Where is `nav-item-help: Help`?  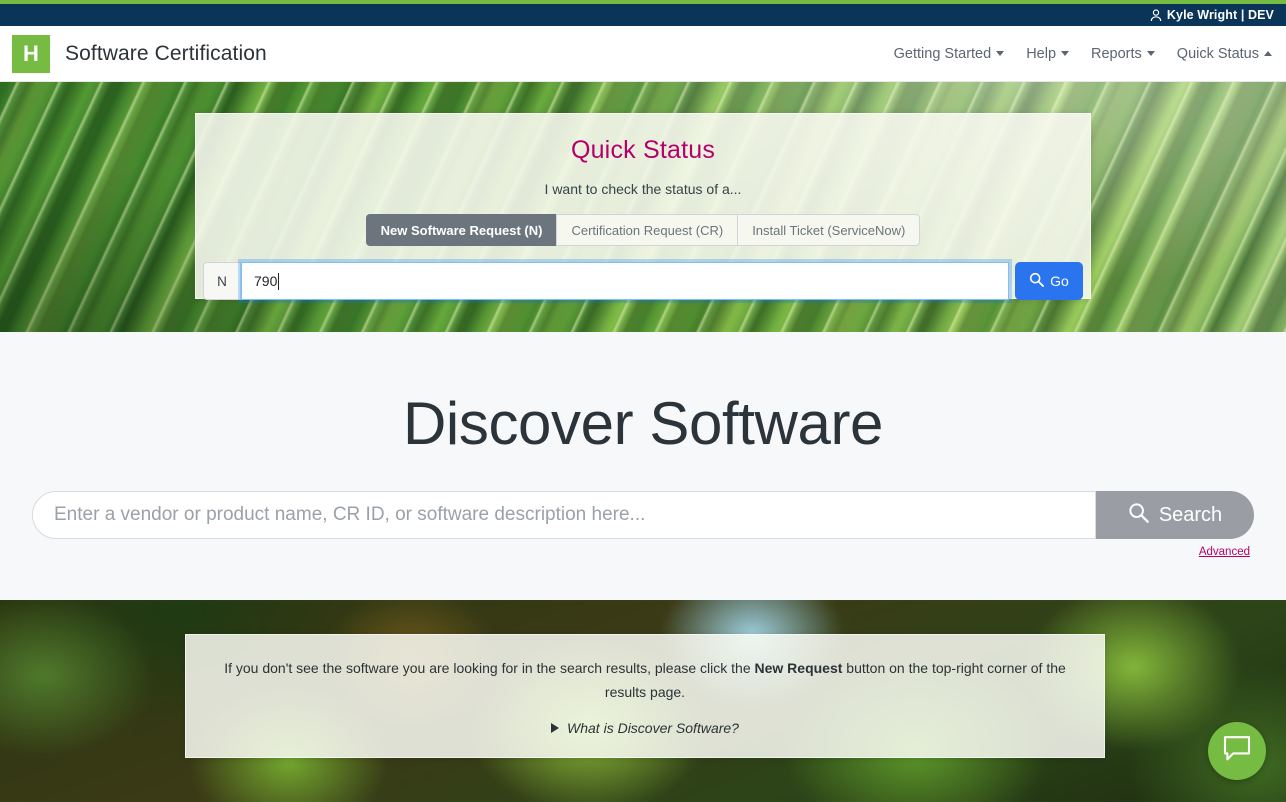 nav-item-help: Help is located at coordinates (1048, 53).